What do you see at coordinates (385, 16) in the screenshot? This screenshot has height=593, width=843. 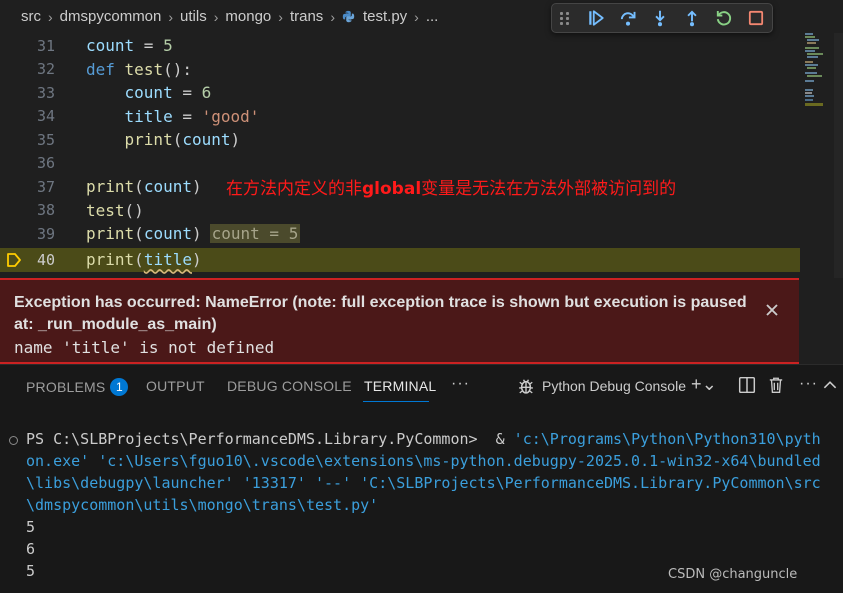 I see `breadcrumb-file: test.py` at bounding box center [385, 16].